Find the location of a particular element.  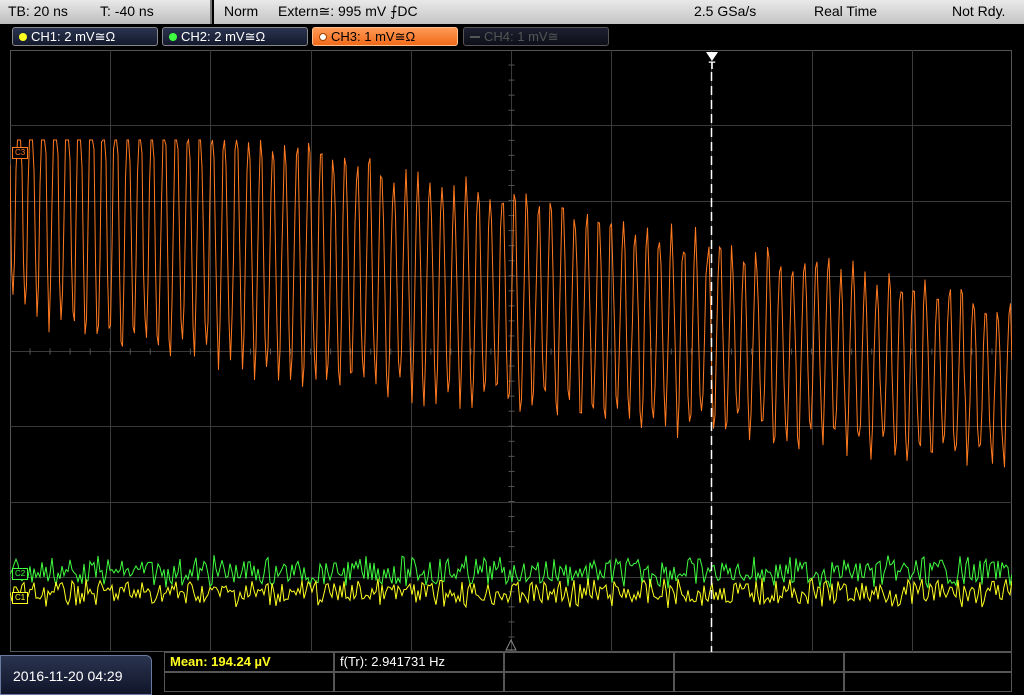

frequency-measurement: f(Tr): 2.941731 Hz is located at coordinates (419, 662).